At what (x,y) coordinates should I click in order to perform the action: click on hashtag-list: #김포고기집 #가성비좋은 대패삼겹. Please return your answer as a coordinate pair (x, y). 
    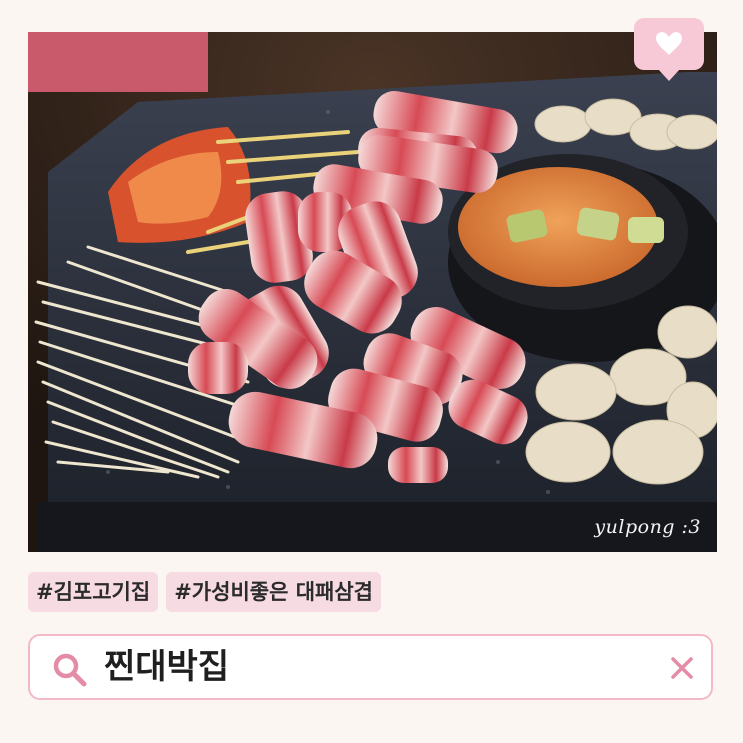
    Looking at the image, I should click on (204, 592).